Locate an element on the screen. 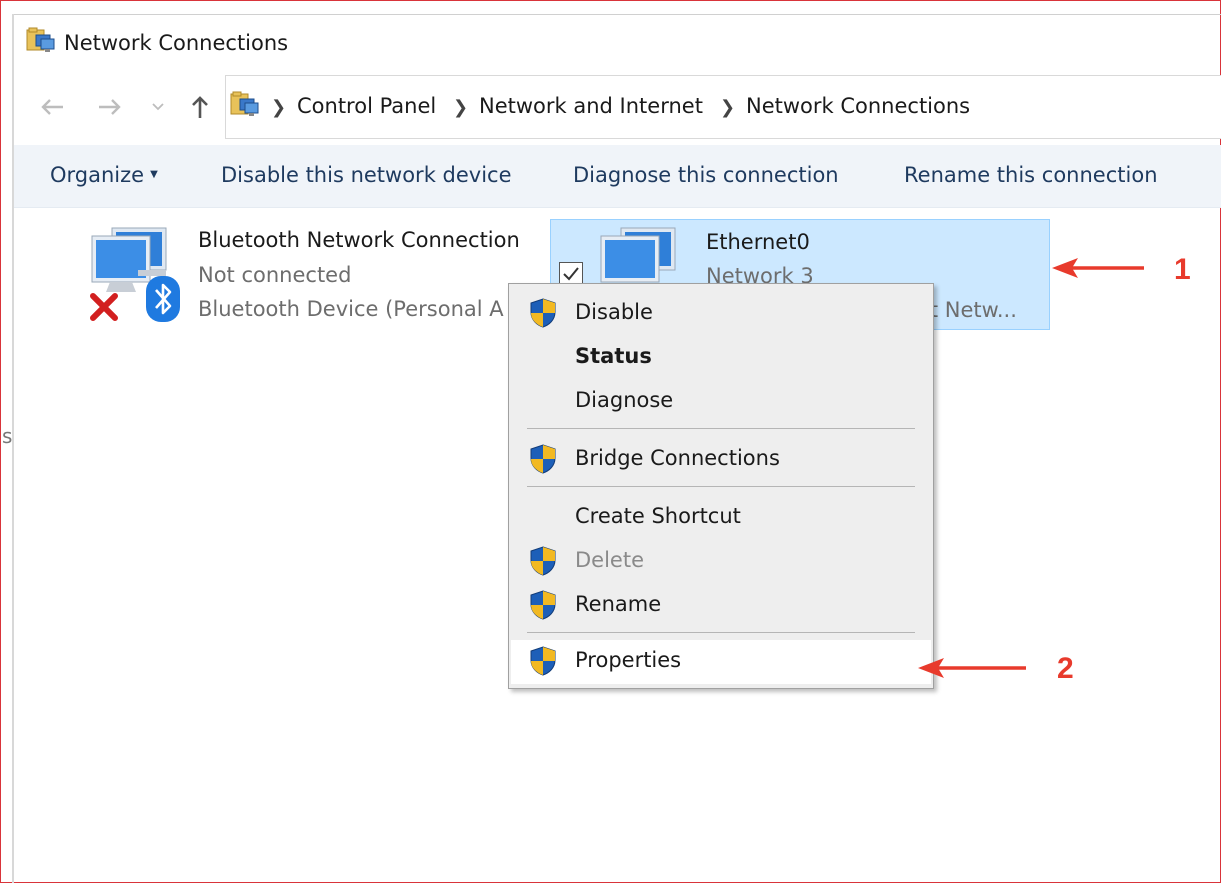 This screenshot has height=883, width=1221. menu-item-label: Properties is located at coordinates (628, 660).